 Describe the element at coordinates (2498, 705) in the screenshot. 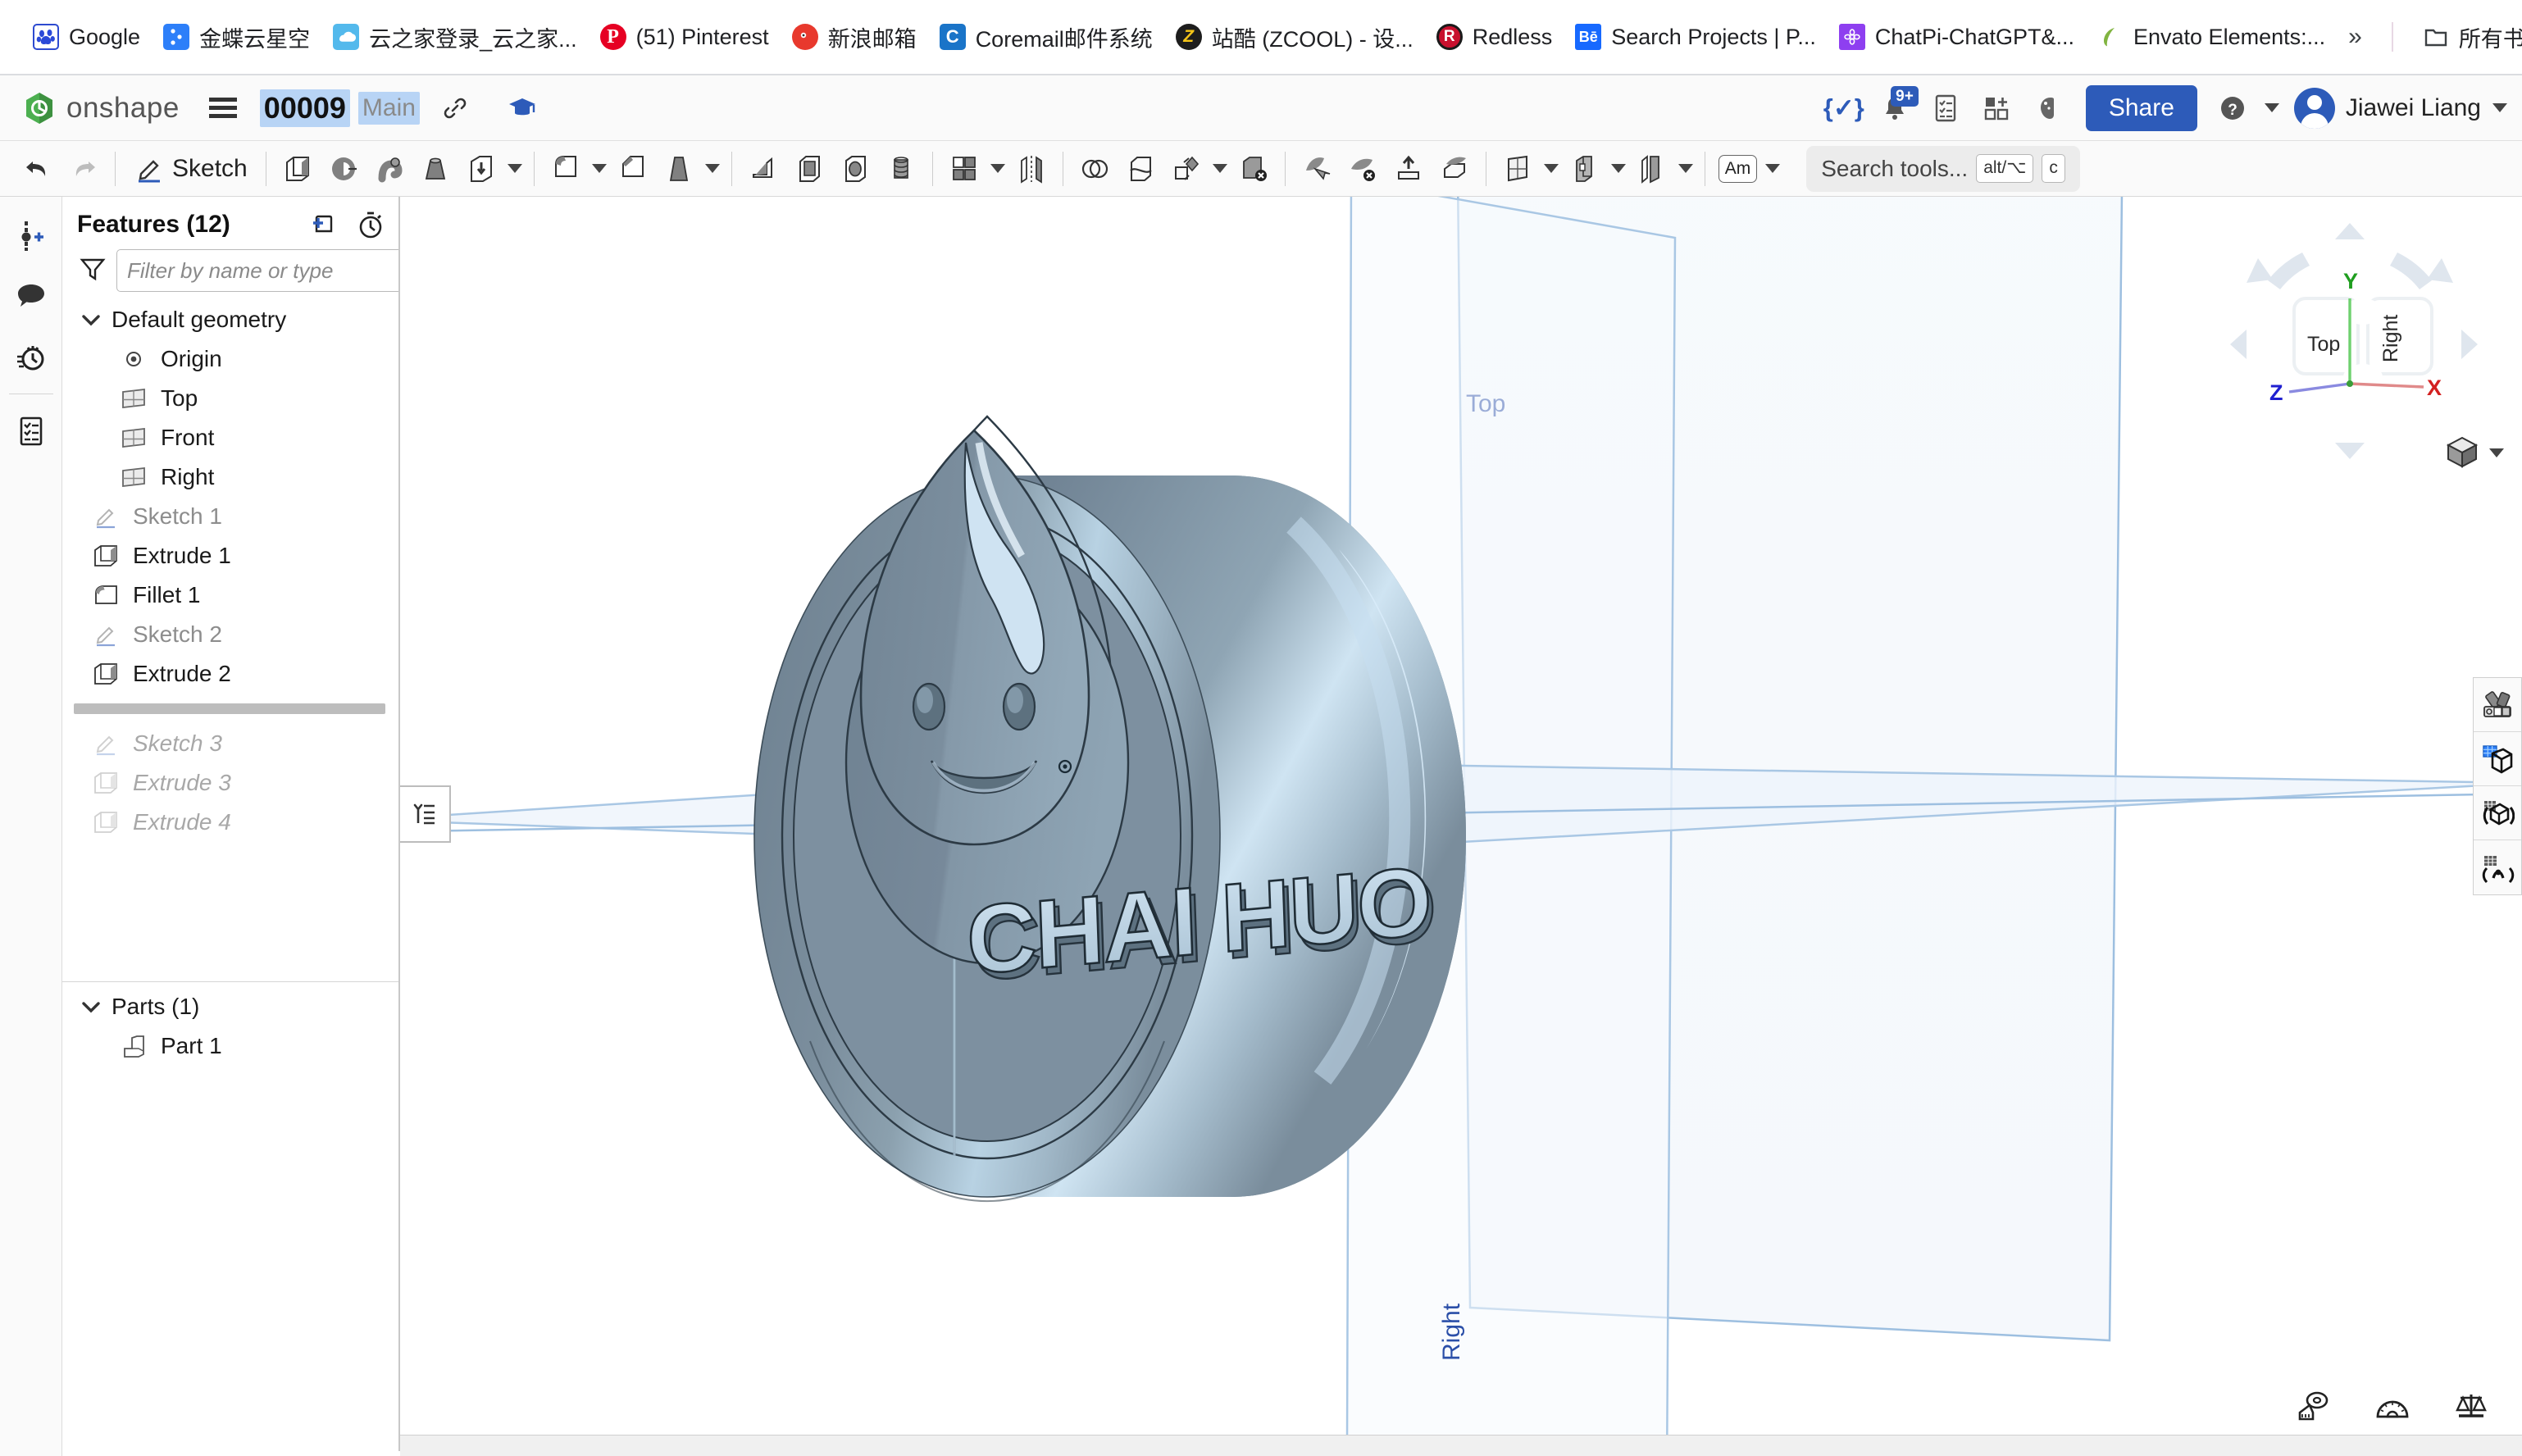

I see `appearance-icon` at that location.